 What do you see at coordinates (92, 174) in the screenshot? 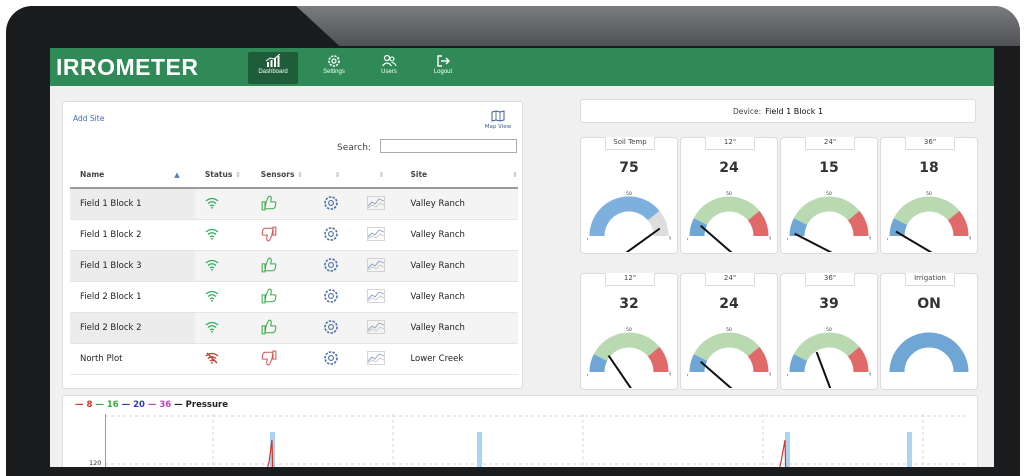
I see `column-name-label: Name` at bounding box center [92, 174].